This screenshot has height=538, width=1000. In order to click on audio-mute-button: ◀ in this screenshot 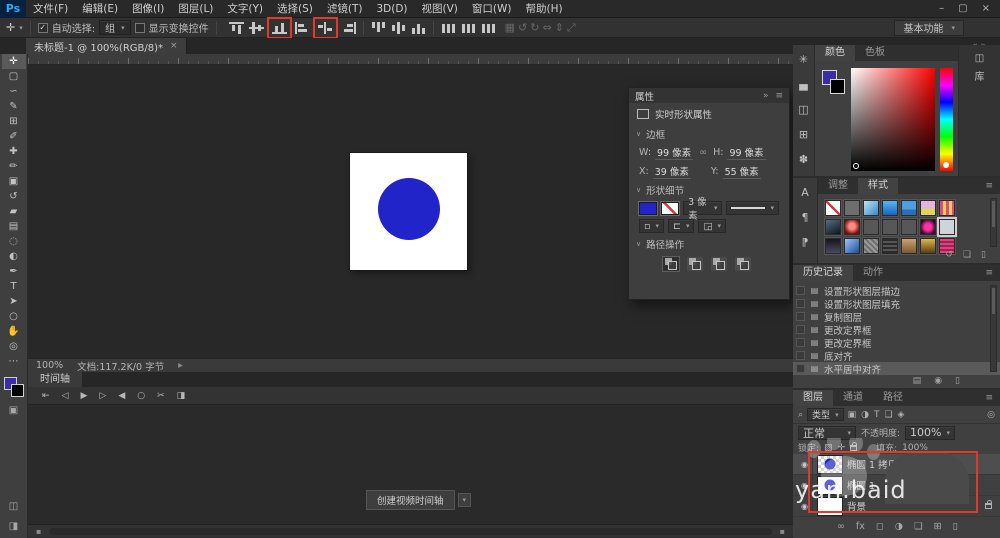, I will do `click(121, 396)`.